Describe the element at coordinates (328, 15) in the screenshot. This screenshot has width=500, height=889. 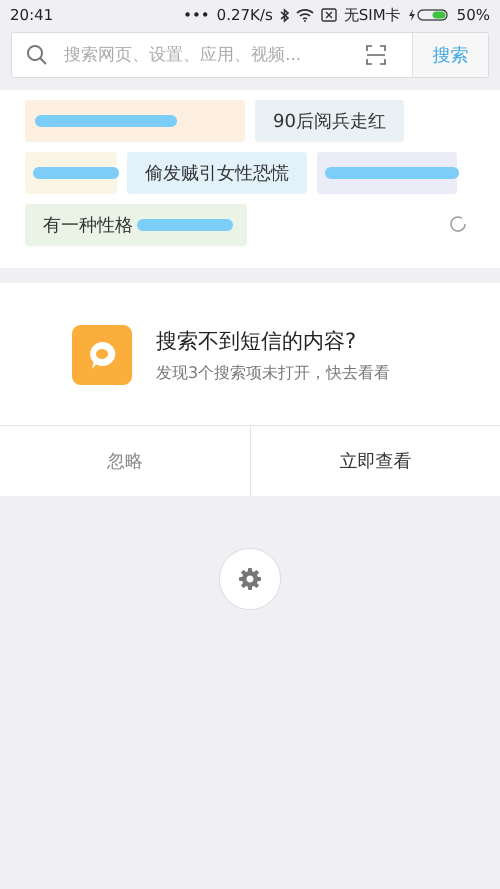
I see `sim-icon` at that location.